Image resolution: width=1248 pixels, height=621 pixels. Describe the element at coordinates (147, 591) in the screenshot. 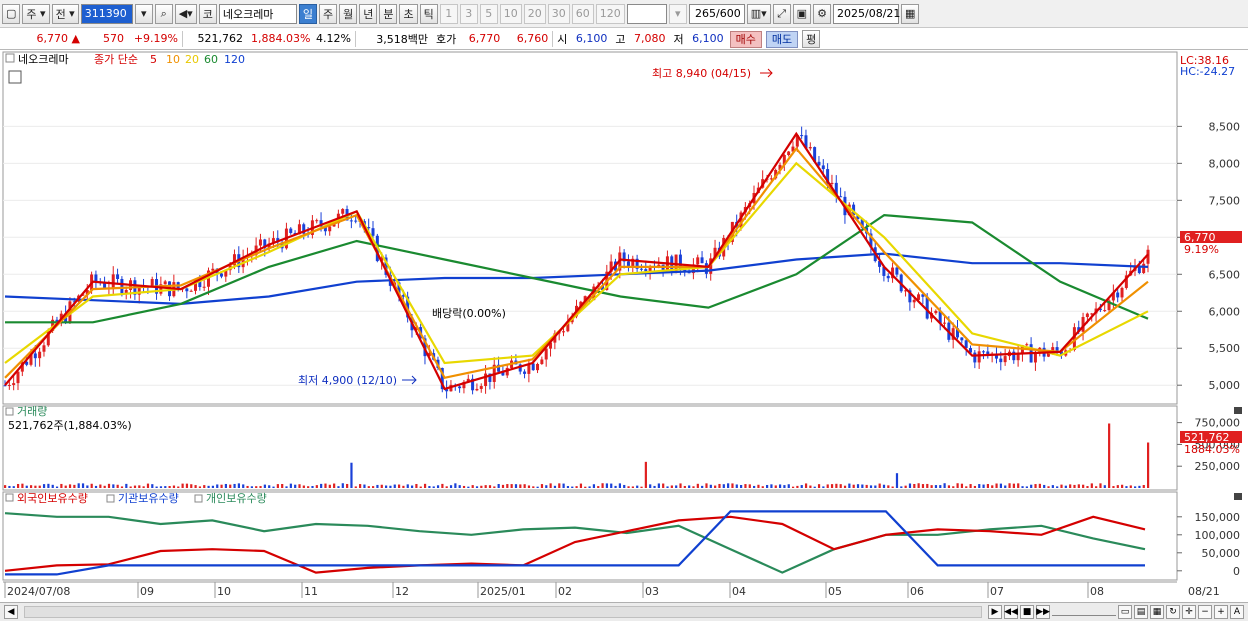

I see `x-tick-label: 09` at that location.